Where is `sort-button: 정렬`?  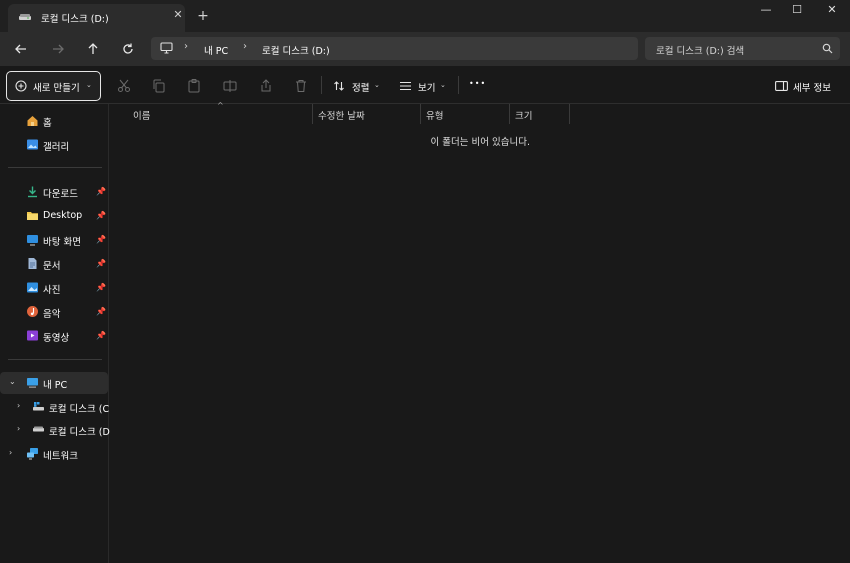 sort-button: 정렬 is located at coordinates (360, 87).